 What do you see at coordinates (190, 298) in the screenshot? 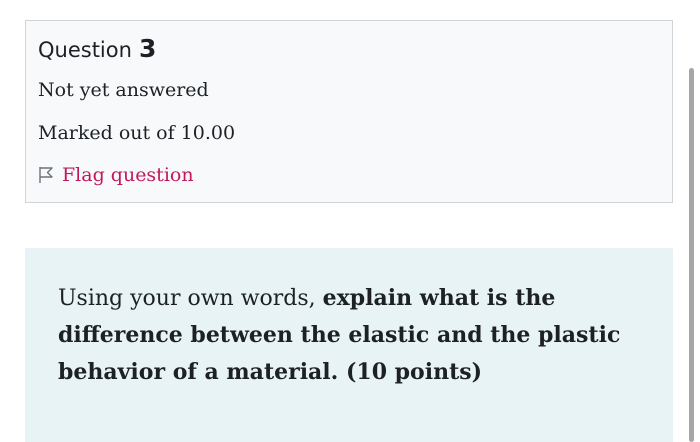
I see `prompt-lead: Using your own words,` at bounding box center [190, 298].